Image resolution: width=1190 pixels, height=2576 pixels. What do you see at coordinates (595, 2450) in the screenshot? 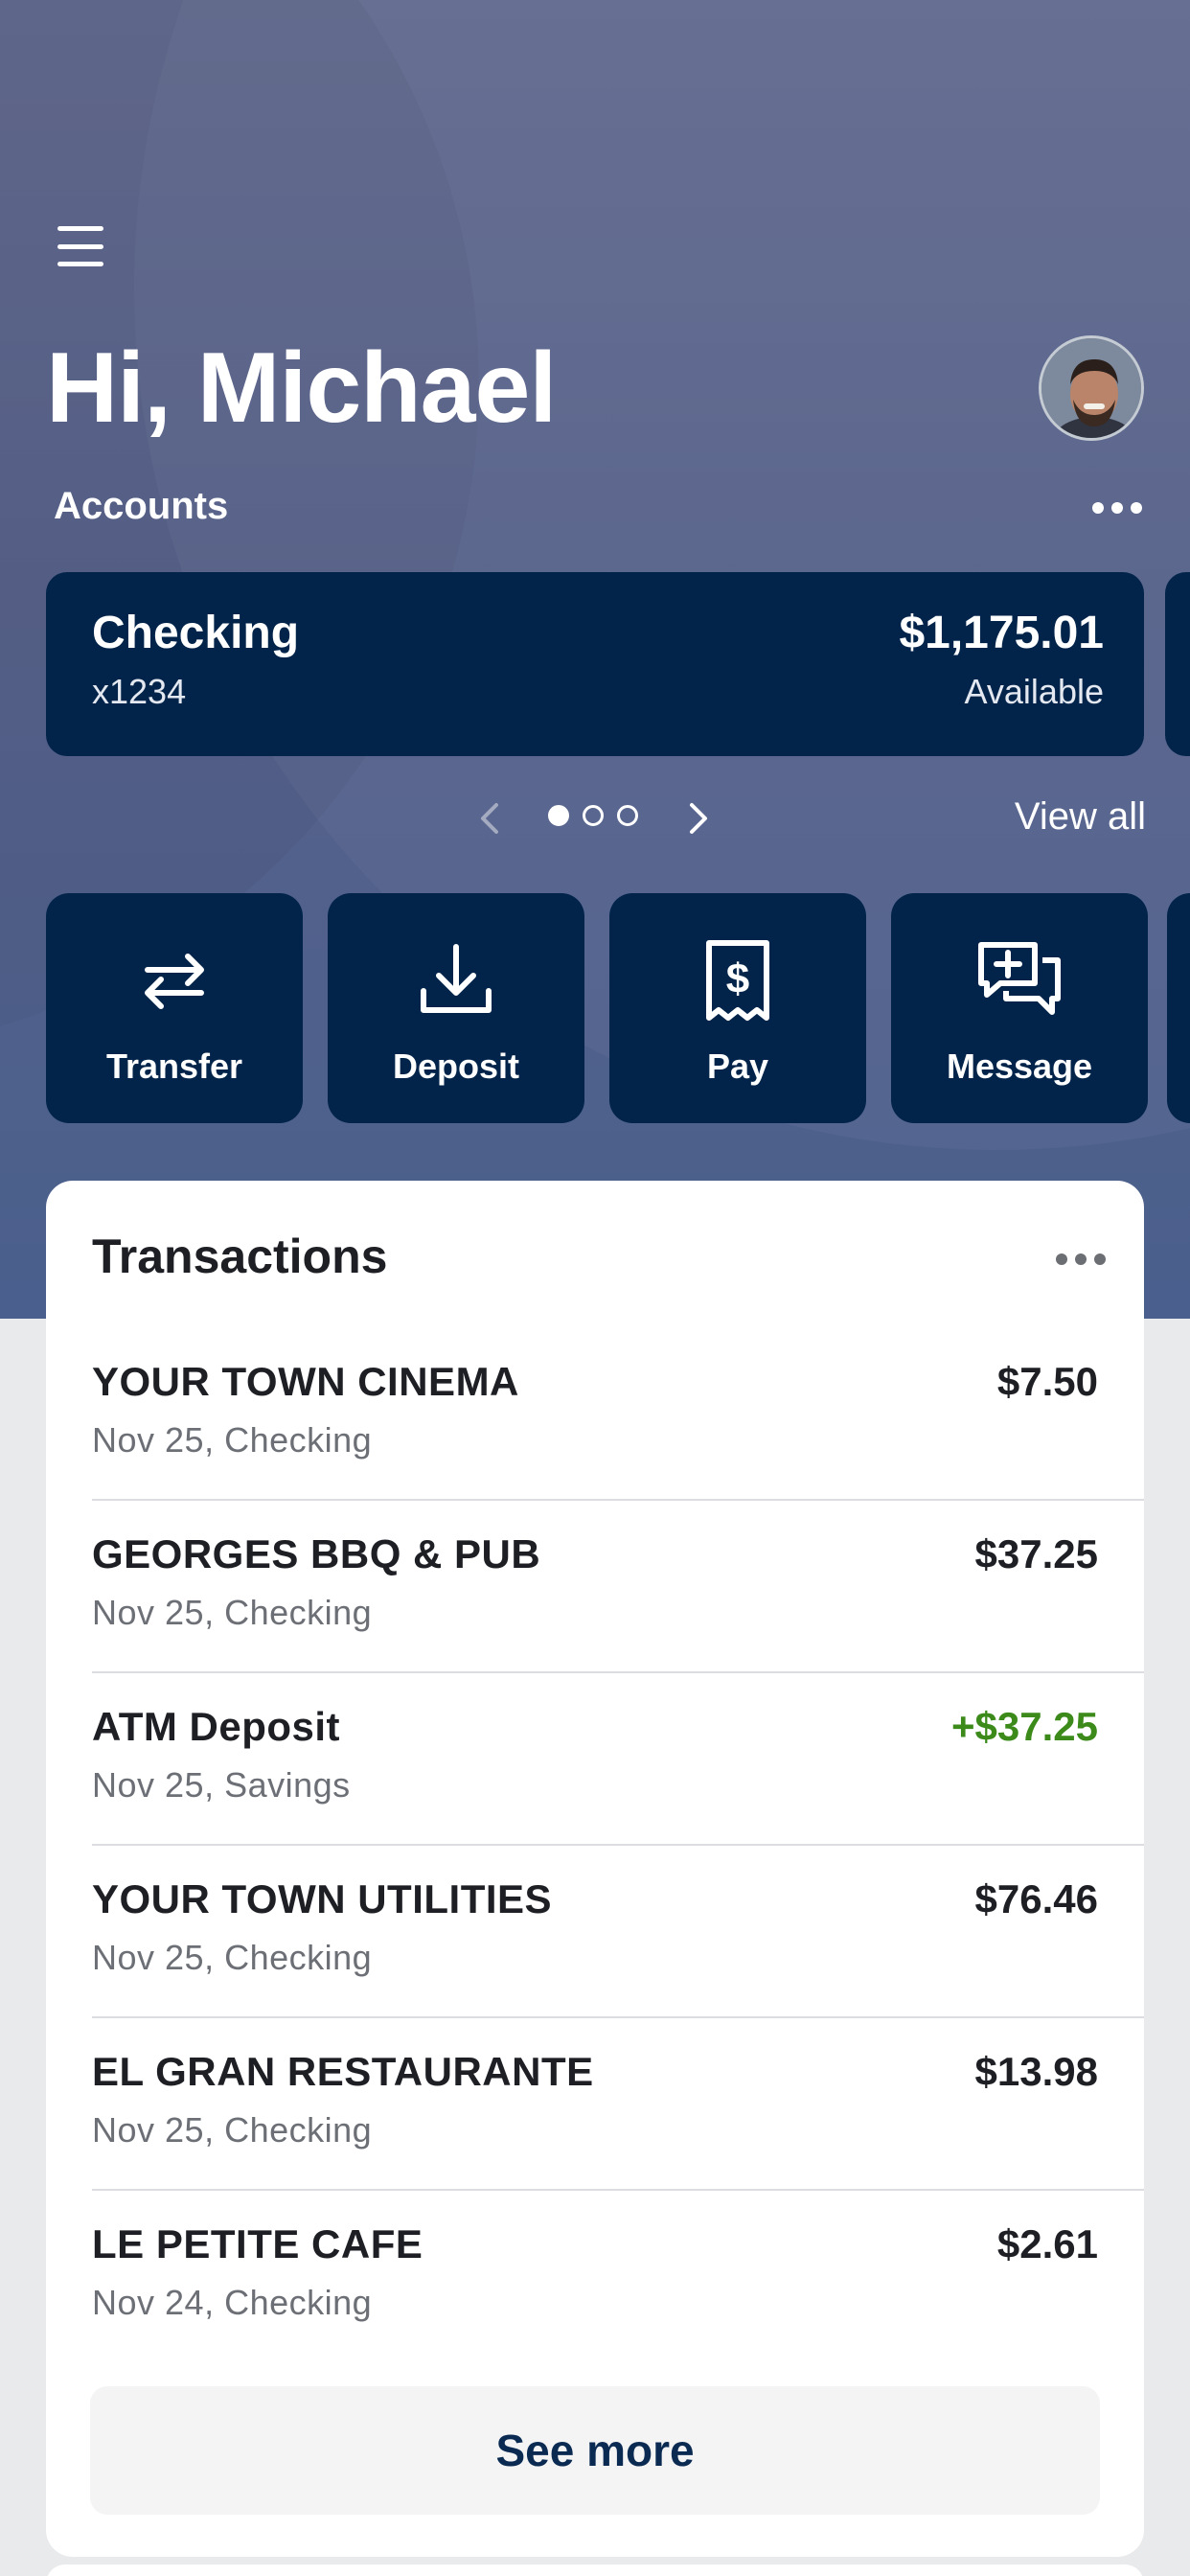
I see `see-more-button: See more` at bounding box center [595, 2450].